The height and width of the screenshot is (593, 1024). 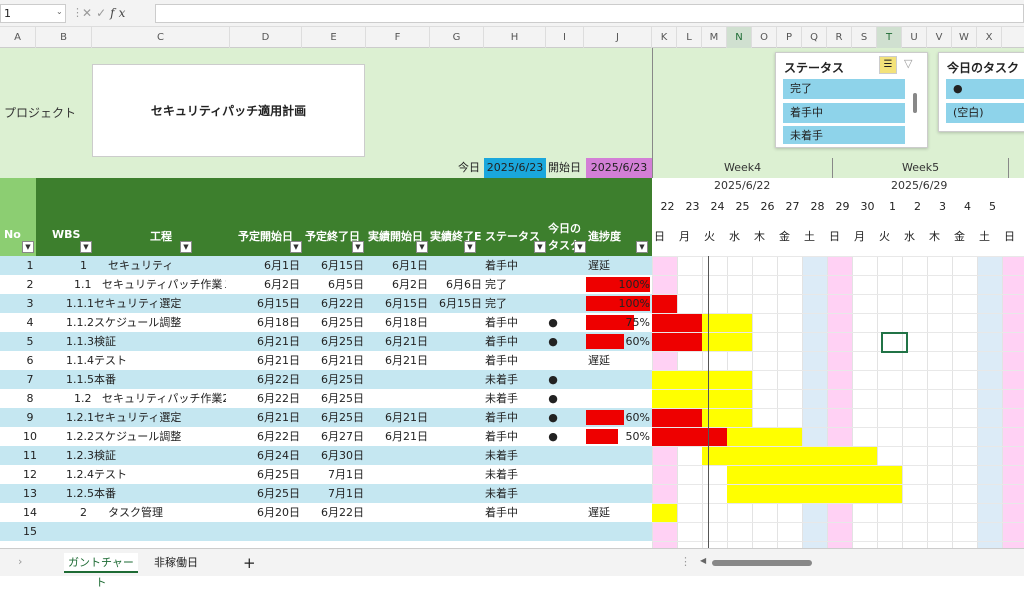 I want to click on status-value: 未着手, so click(x=501, y=379).